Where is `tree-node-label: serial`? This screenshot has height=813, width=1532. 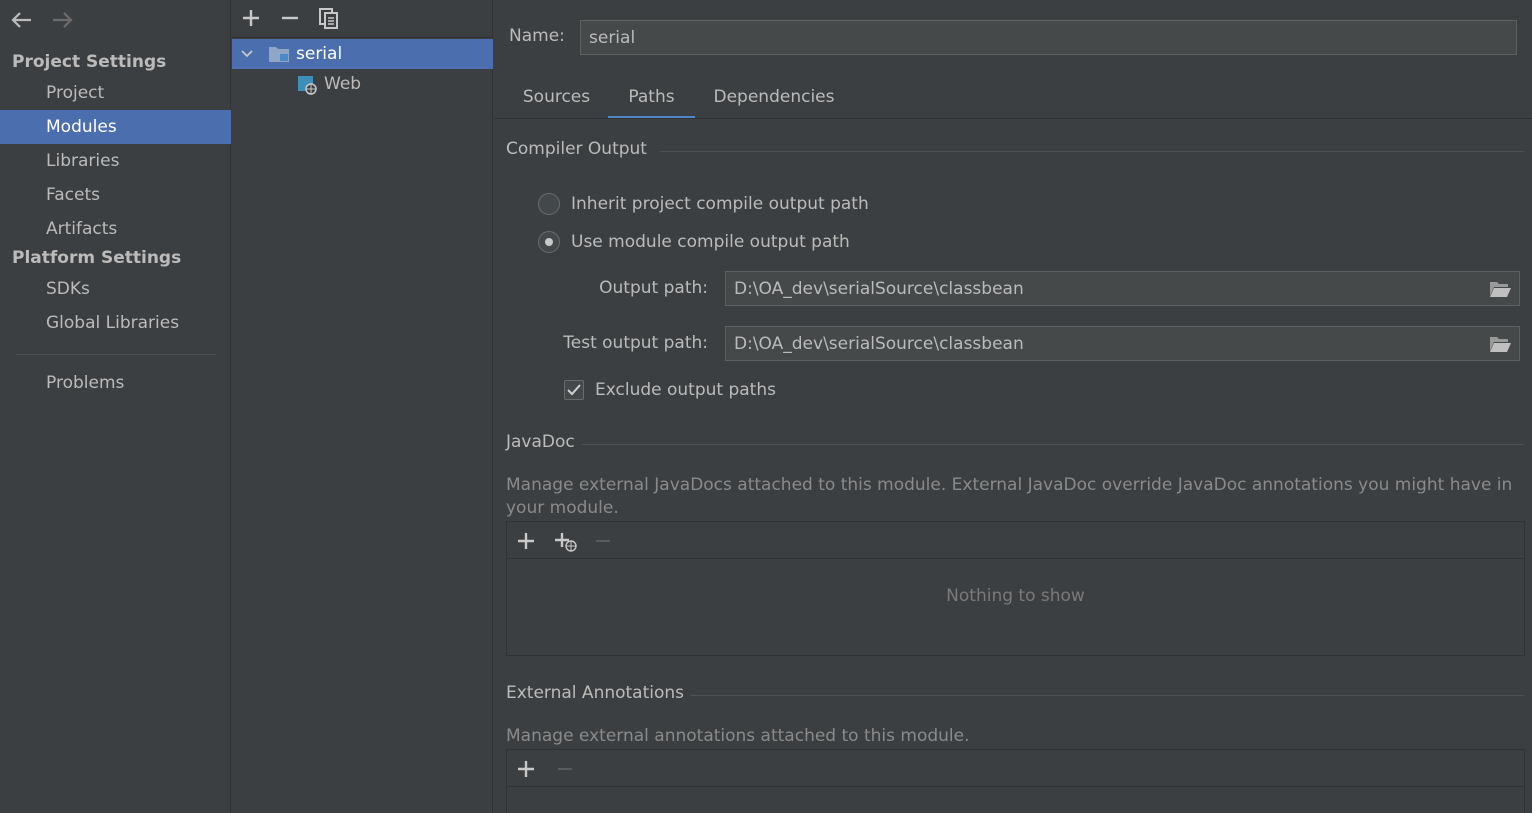
tree-node-label: serial is located at coordinates (319, 54).